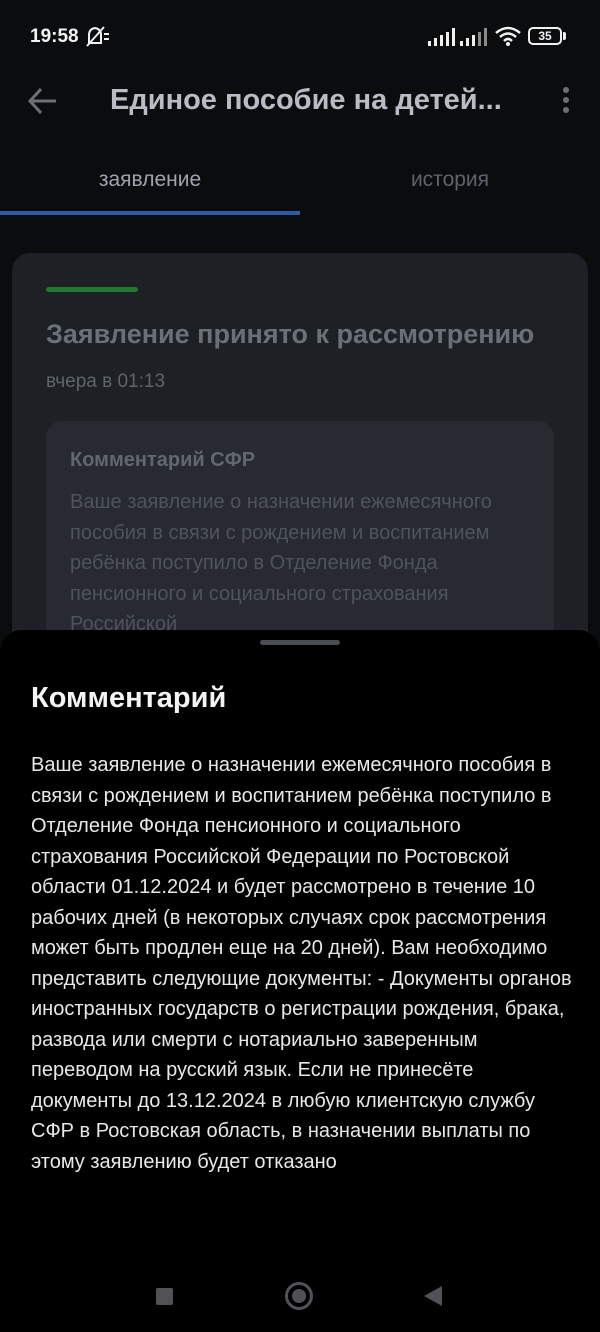 This screenshot has height=1332, width=600. Describe the element at coordinates (164, 1296) in the screenshot. I see `recents-square-icon` at that location.